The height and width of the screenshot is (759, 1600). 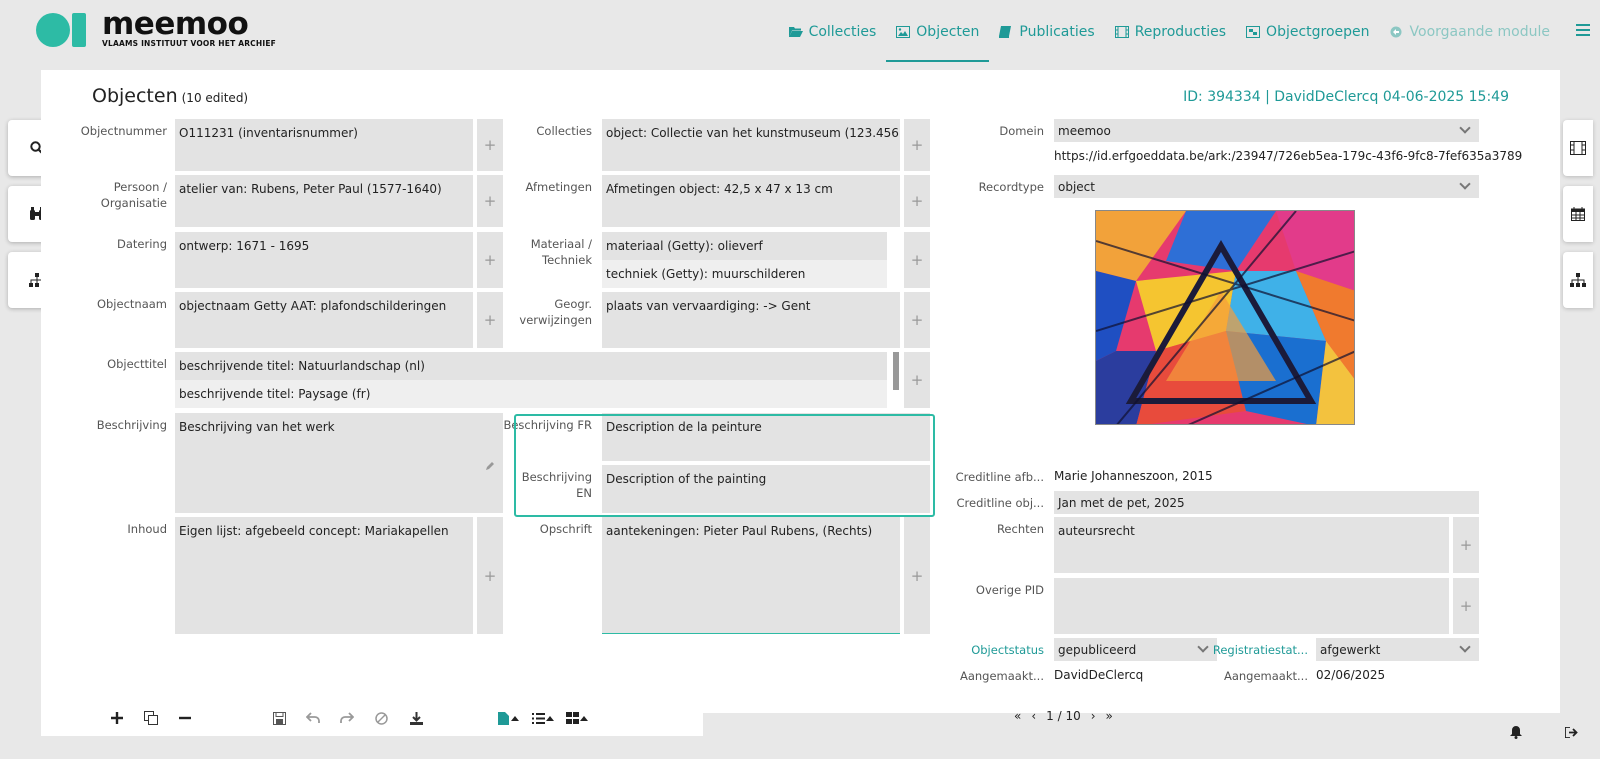 I want to click on film-panel-button, so click(x=1578, y=148).